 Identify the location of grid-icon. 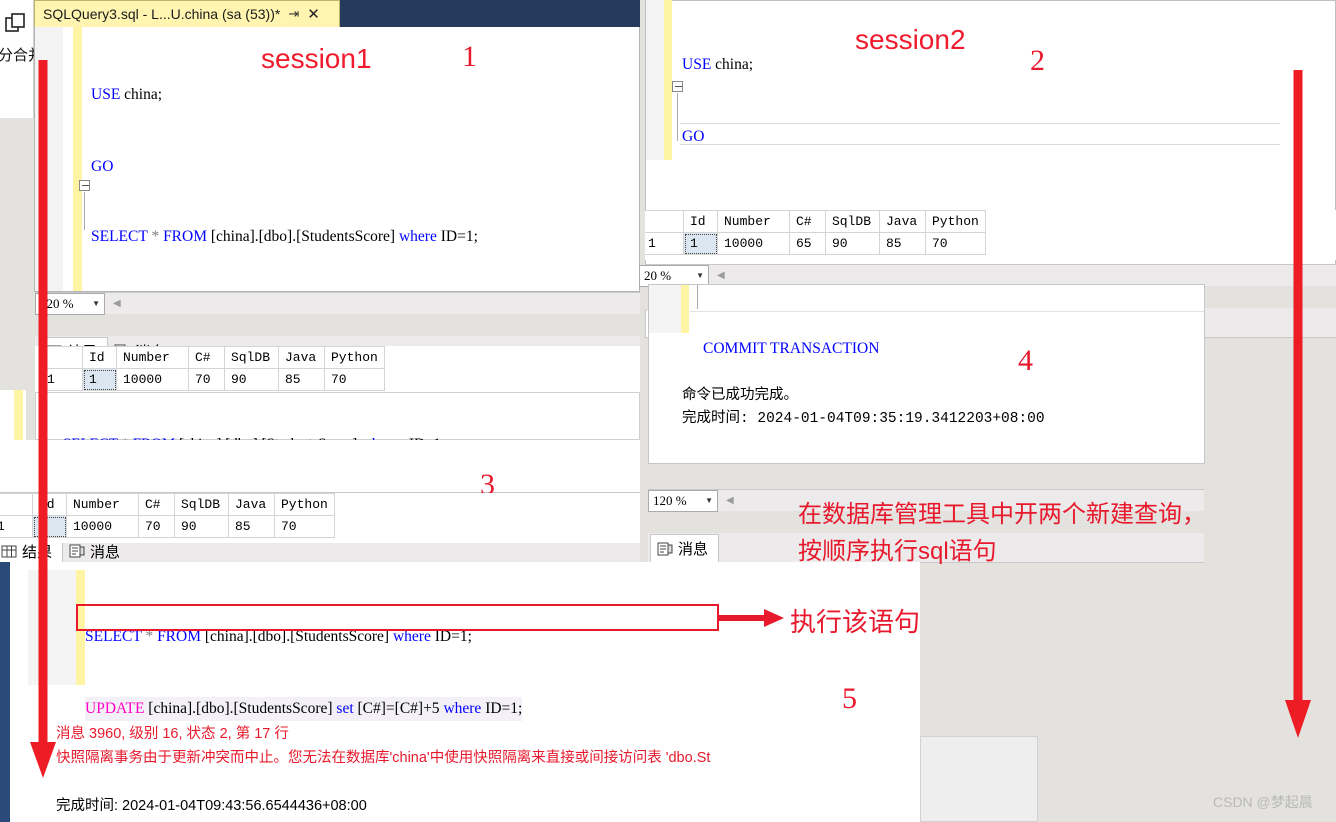
(9, 552).